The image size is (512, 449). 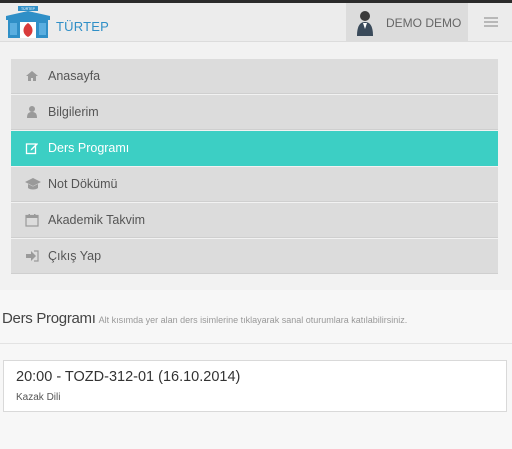 I want to click on nav-item-cikis-yap: Çıkış Yap, so click(x=254, y=256).